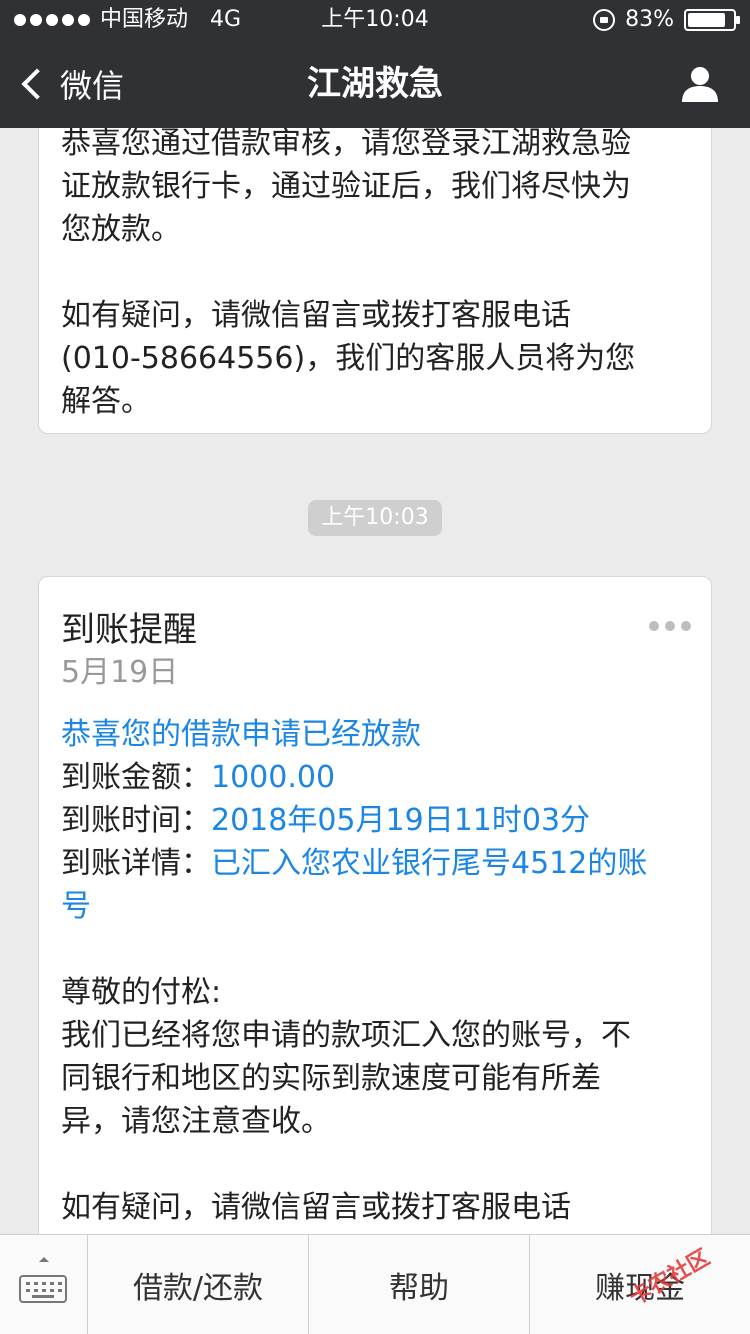 Image resolution: width=750 pixels, height=1334 pixels. I want to click on detail-label: 到账详情：, so click(136, 863).